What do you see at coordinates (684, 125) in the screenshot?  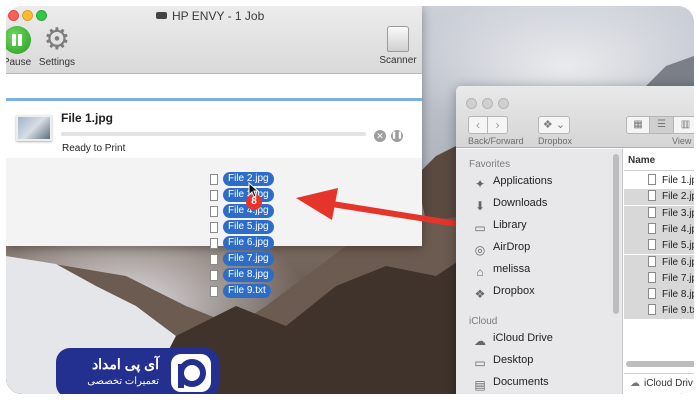 I see `column-view-button: ▥` at bounding box center [684, 125].